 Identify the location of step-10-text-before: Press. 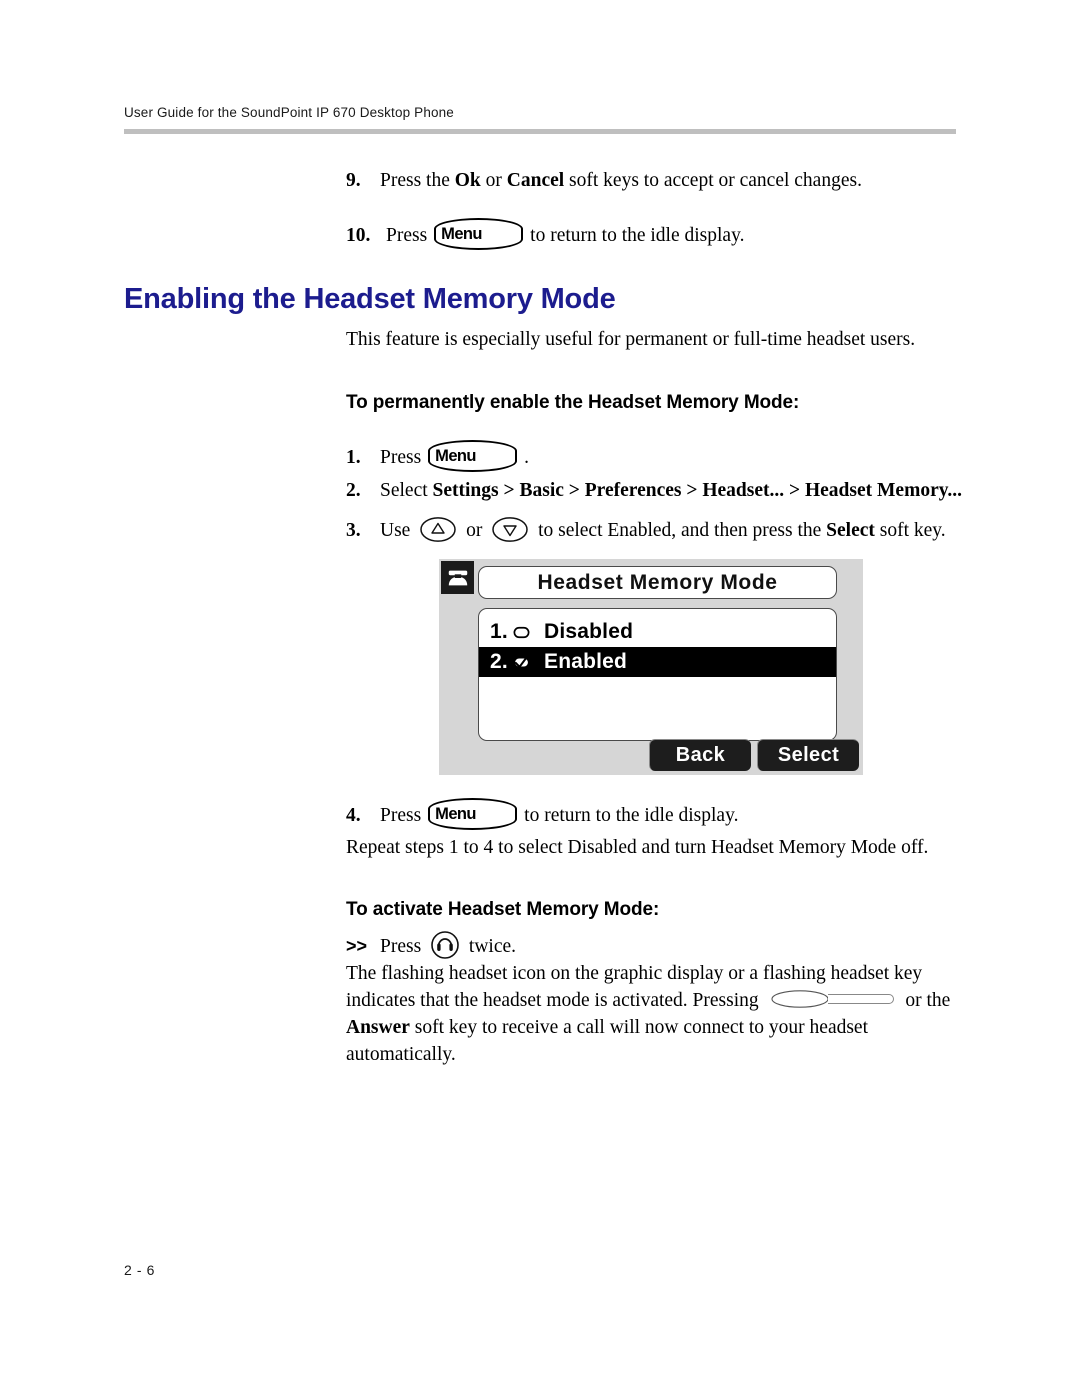
(407, 235).